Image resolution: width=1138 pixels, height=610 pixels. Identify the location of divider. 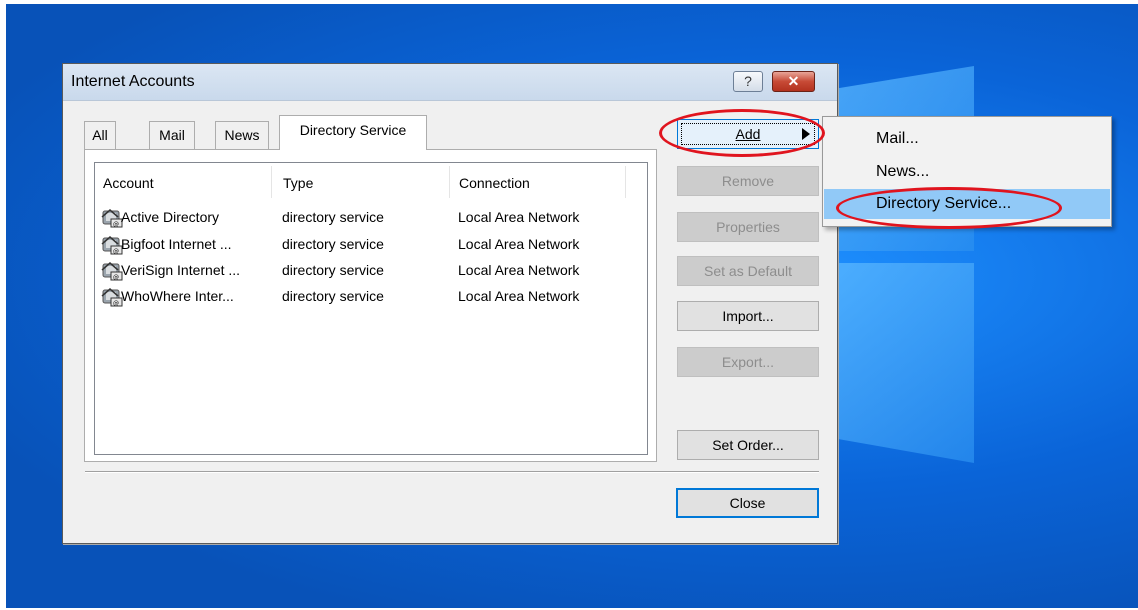
(452, 472).